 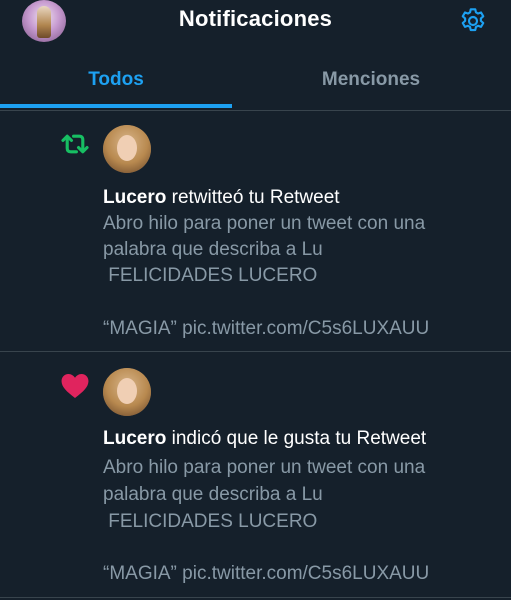 What do you see at coordinates (116, 81) in the screenshot?
I see `tab-todos: Todos` at bounding box center [116, 81].